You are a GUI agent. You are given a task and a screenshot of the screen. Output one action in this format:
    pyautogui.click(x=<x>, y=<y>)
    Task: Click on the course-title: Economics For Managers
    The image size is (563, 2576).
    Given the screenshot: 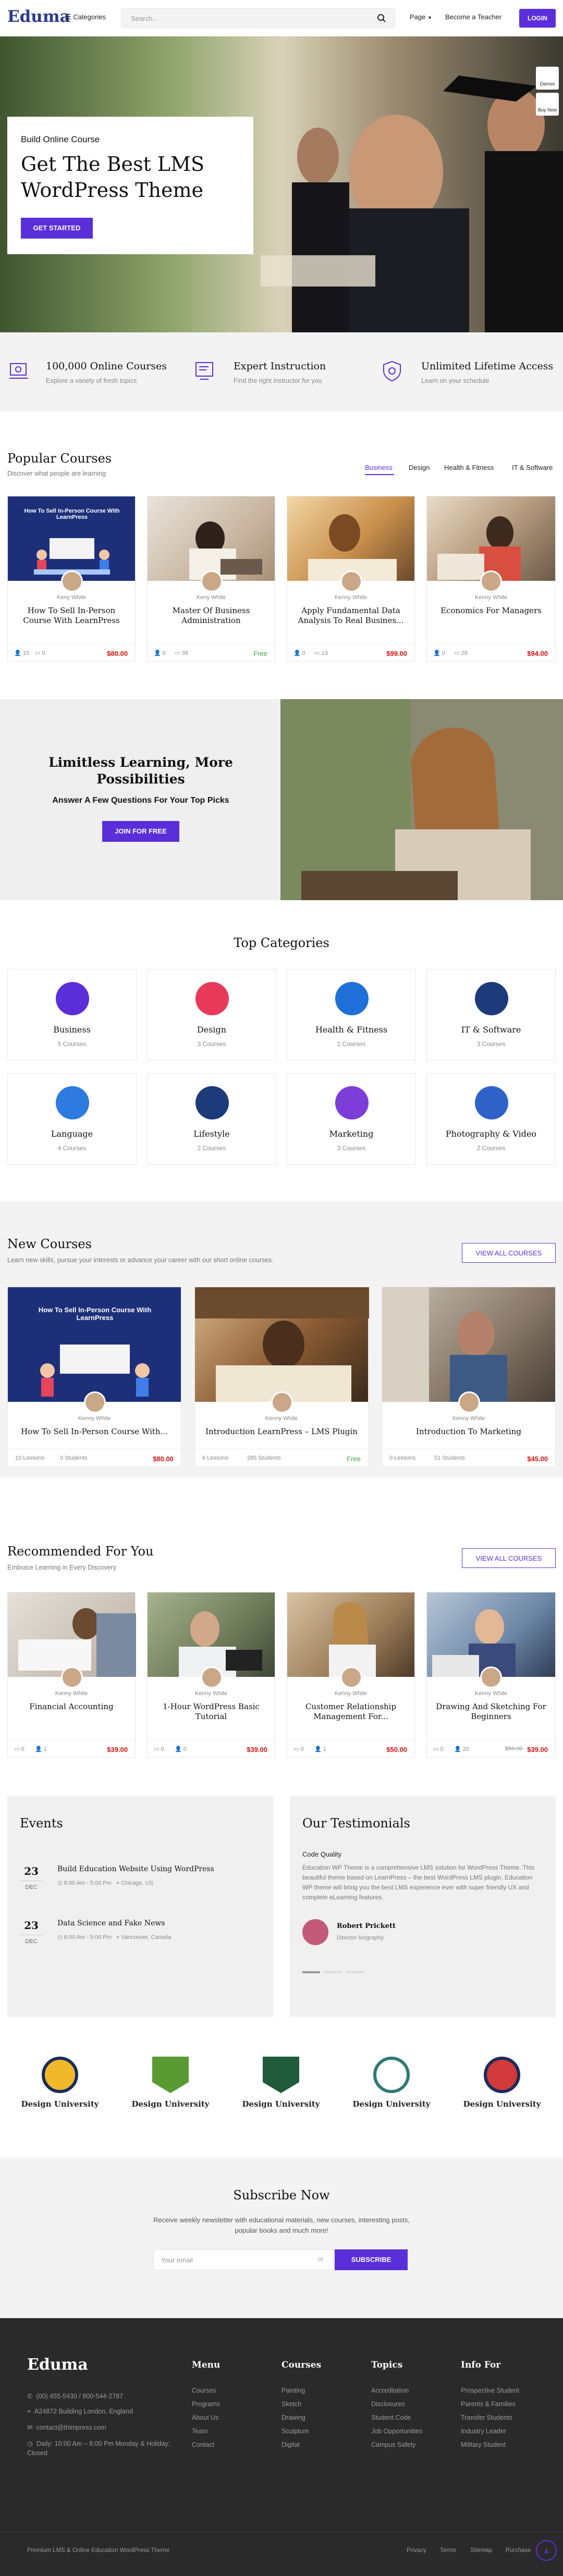 What is the action you would take?
    pyautogui.click(x=491, y=611)
    